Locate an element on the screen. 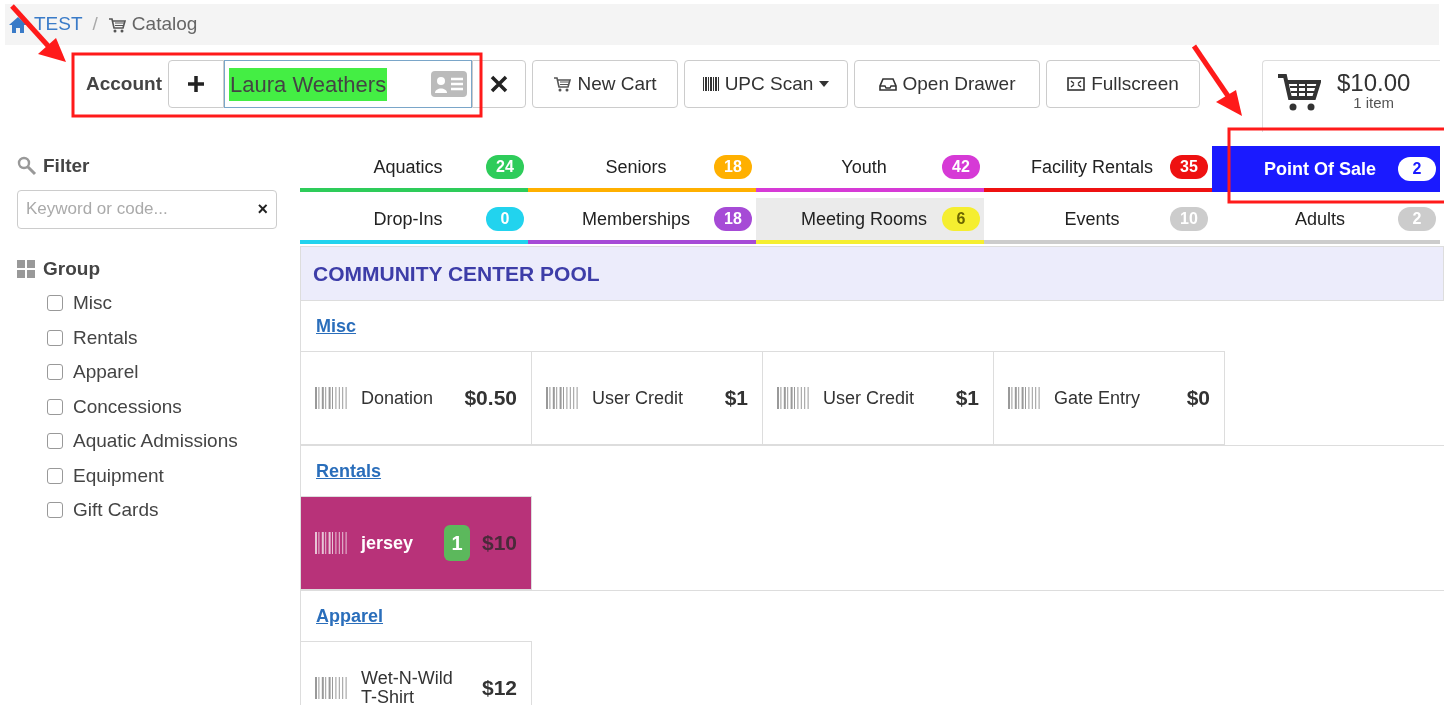 Image resolution: width=1444 pixels, height=705 pixels. count-badge: 6 is located at coordinates (961, 219).